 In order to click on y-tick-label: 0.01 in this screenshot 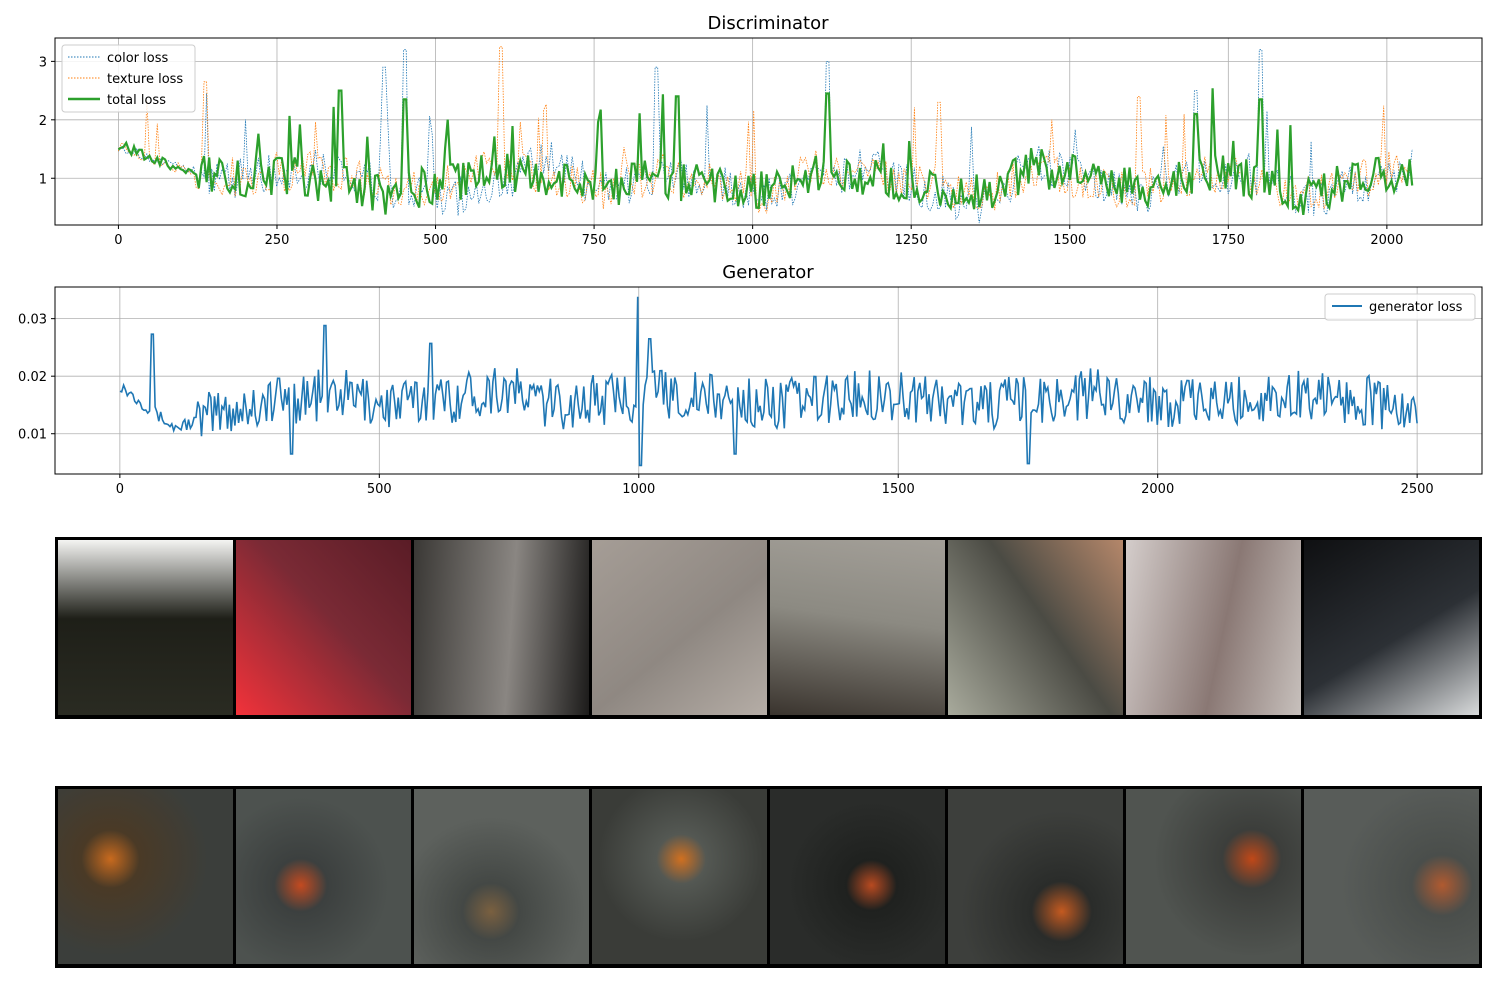, I will do `click(32, 435)`.